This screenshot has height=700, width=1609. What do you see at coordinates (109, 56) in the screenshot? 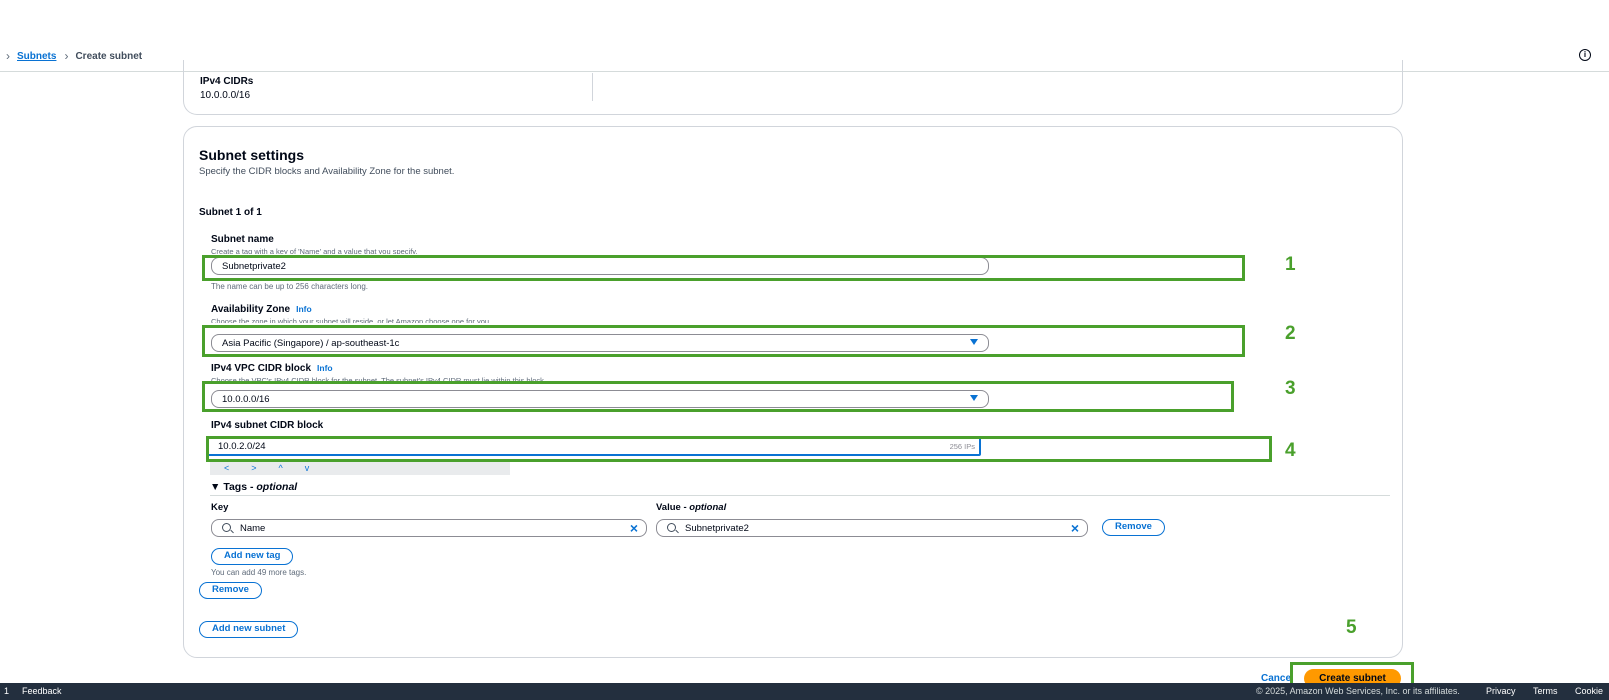
I see `breadcrumb-current: Create subnet` at bounding box center [109, 56].